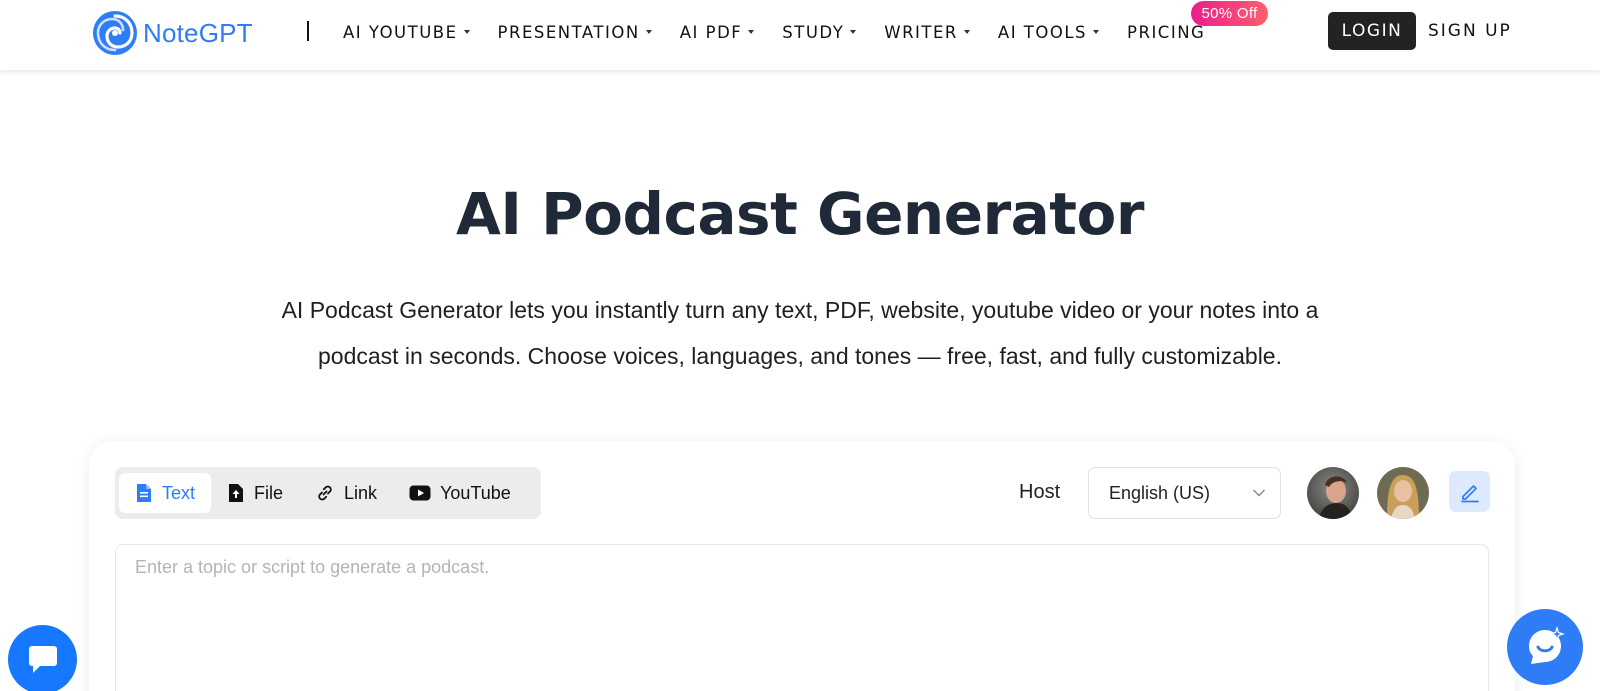 This screenshot has width=1600, height=691. Describe the element at coordinates (568, 32) in the screenshot. I see `nav-presentation-label: PRESENTATION` at that location.